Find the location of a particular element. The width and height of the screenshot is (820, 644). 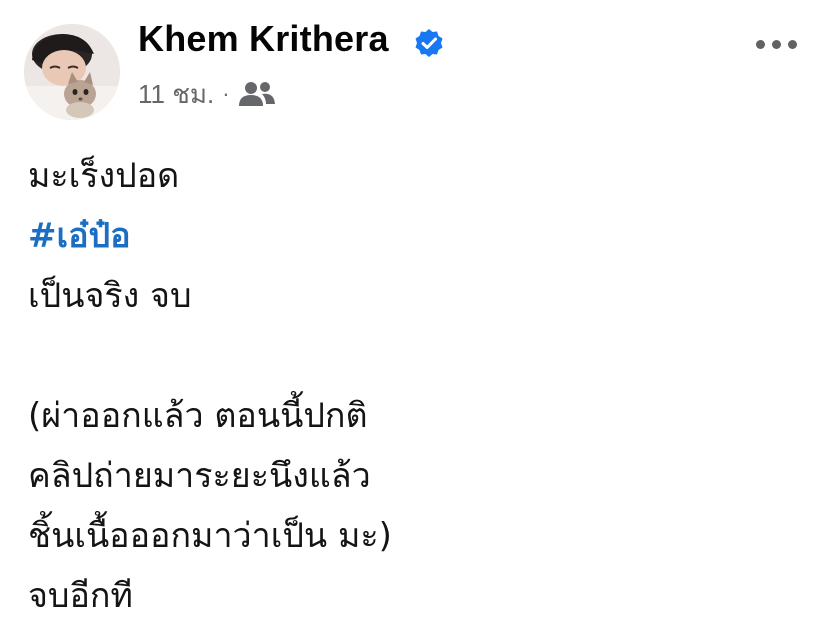

post-meta: 11 ชม. · is located at coordinates (207, 94).